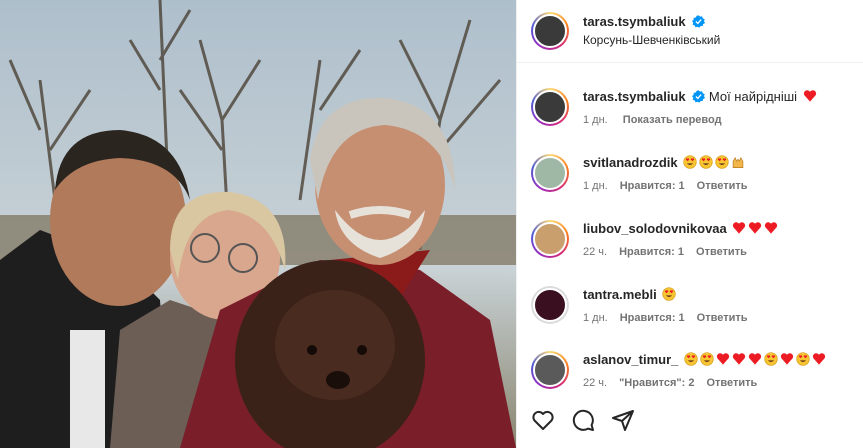 The width and height of the screenshot is (863, 448). What do you see at coordinates (753, 96) in the screenshot?
I see `caption-text: Мої найрідніші` at bounding box center [753, 96].